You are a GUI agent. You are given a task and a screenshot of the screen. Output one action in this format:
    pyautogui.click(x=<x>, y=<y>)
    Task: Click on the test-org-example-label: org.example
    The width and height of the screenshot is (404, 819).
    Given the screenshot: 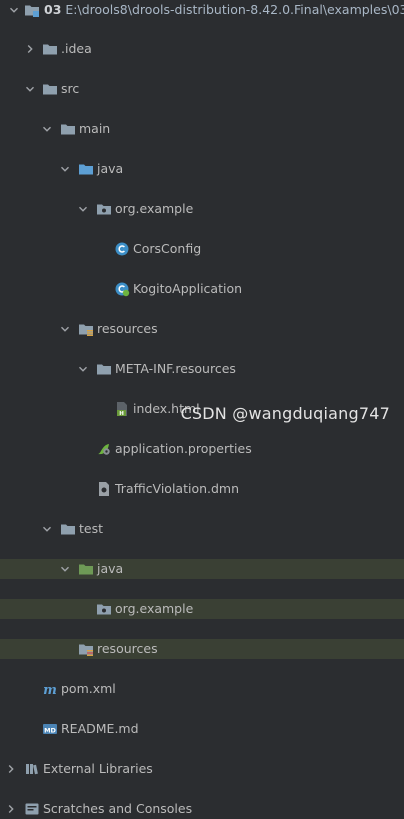 What is the action you would take?
    pyautogui.click(x=154, y=608)
    